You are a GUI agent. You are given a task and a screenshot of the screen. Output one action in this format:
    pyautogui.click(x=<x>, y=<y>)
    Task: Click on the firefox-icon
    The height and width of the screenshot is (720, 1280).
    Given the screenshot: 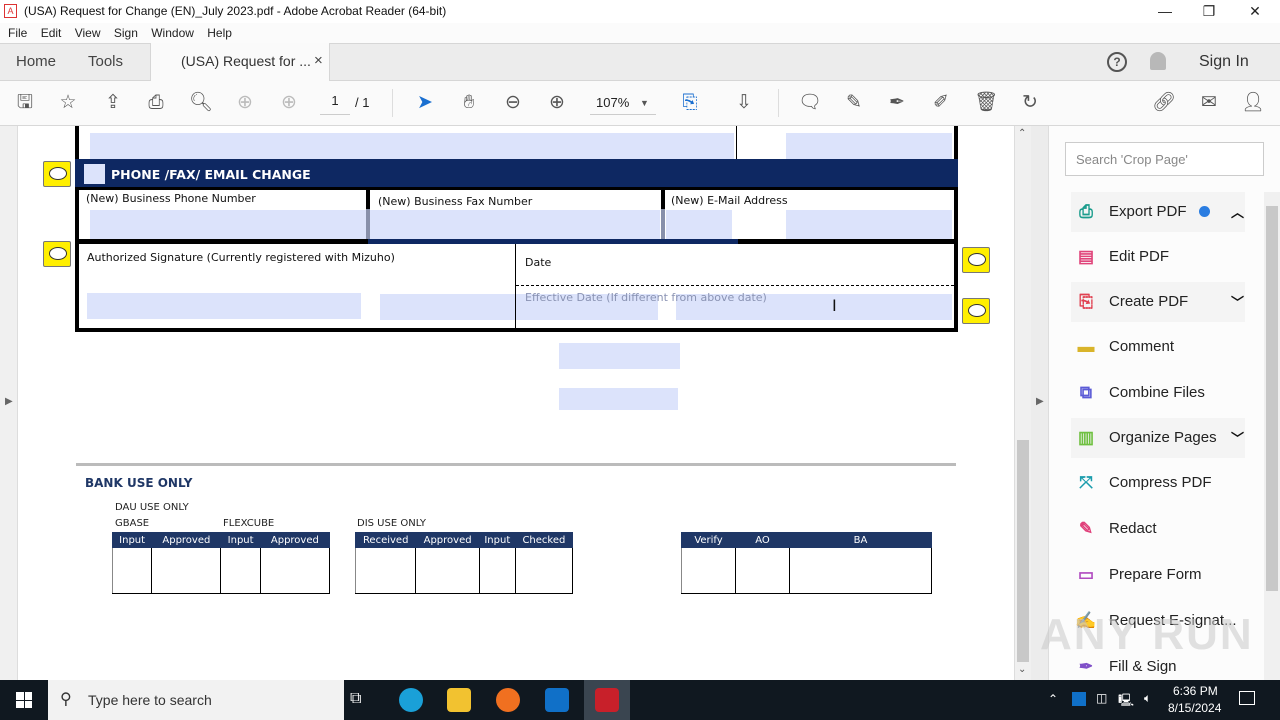 What is the action you would take?
    pyautogui.click(x=508, y=700)
    